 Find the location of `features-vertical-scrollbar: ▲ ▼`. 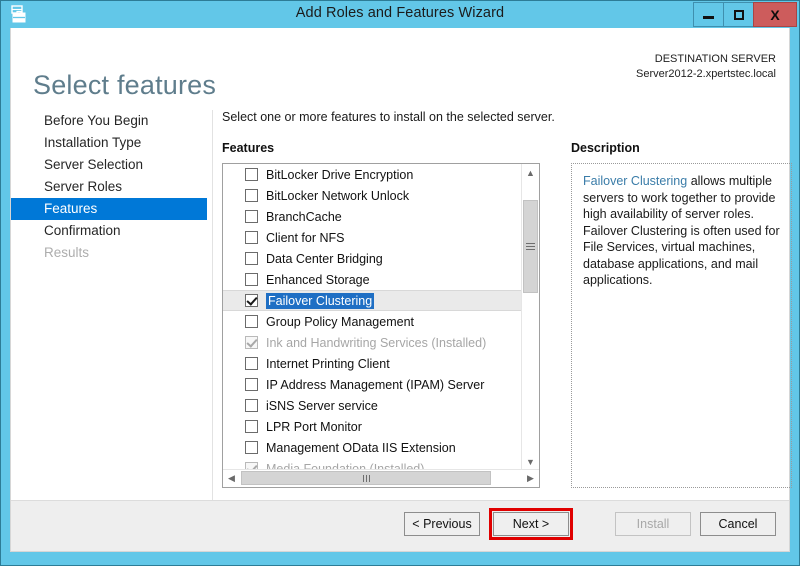

features-vertical-scrollbar: ▲ ▼ is located at coordinates (530, 317).